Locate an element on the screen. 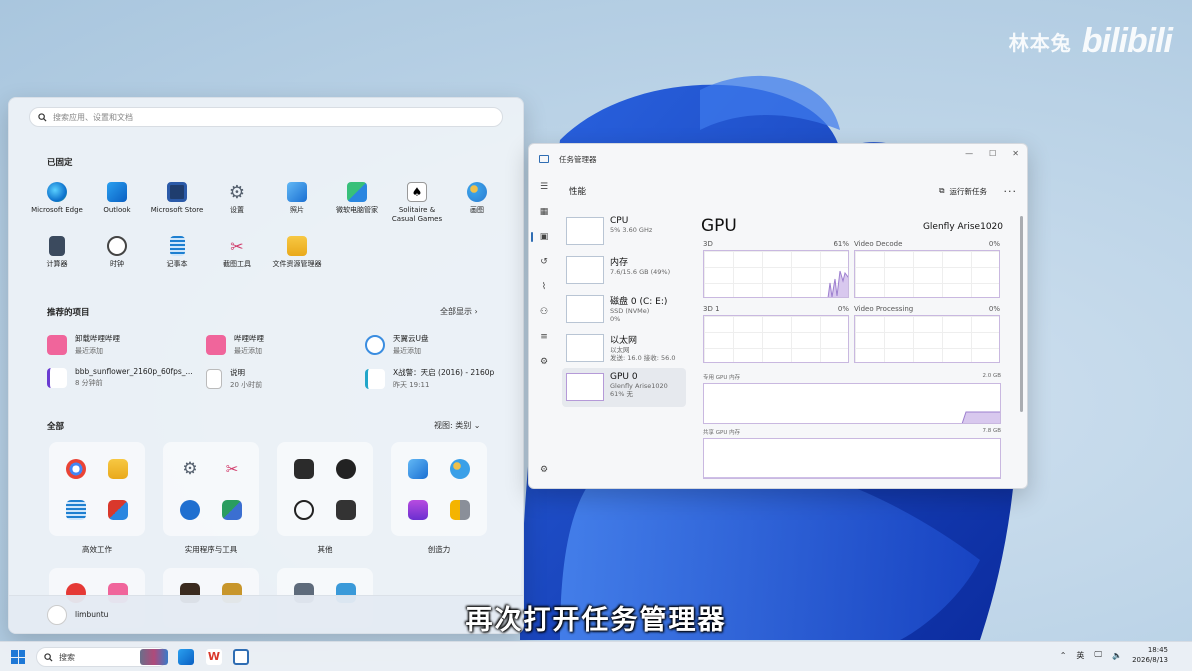 The height and width of the screenshot is (671, 1192). pinned-label: Microsoft Edge is located at coordinates (57, 210).